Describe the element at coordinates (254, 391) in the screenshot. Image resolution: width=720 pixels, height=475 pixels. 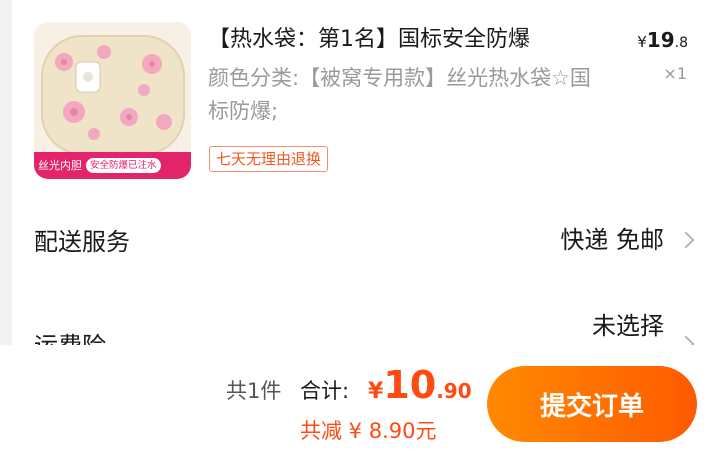
I see `item-count: 共1件` at that location.